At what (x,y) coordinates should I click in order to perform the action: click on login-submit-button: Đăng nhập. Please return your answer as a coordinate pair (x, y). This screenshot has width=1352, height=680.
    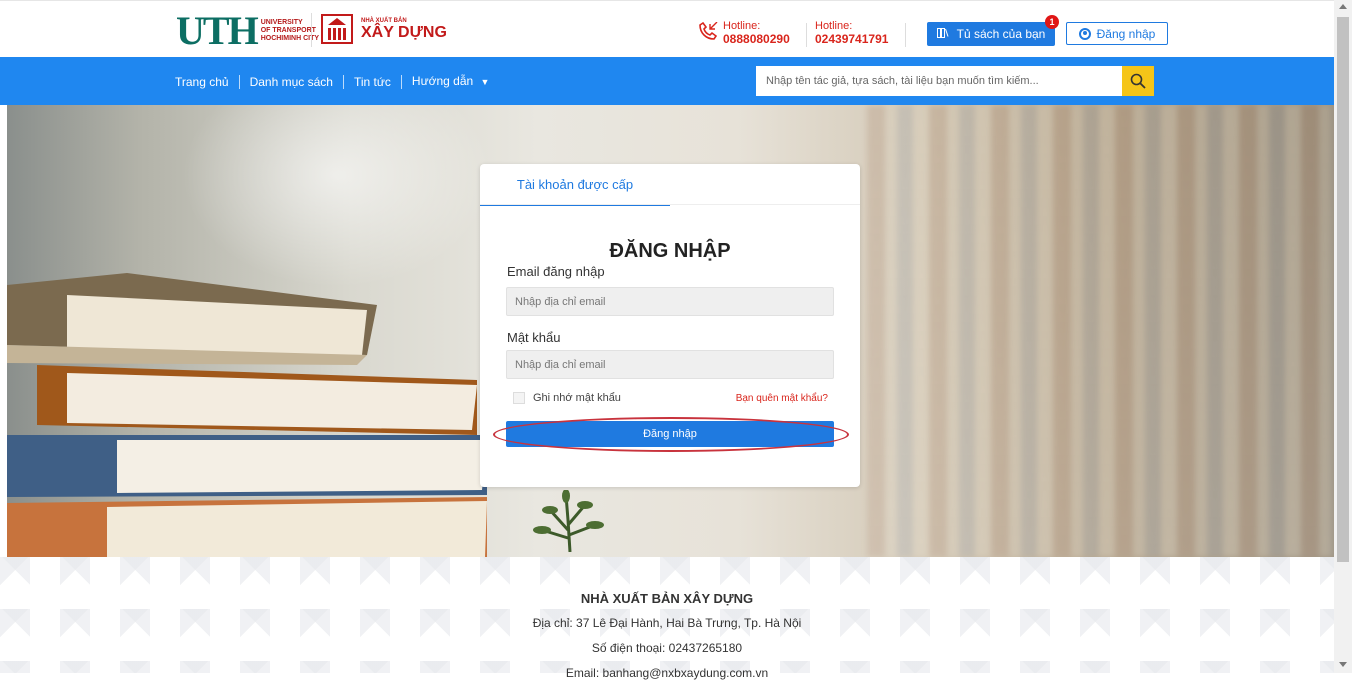
    Looking at the image, I should click on (670, 434).